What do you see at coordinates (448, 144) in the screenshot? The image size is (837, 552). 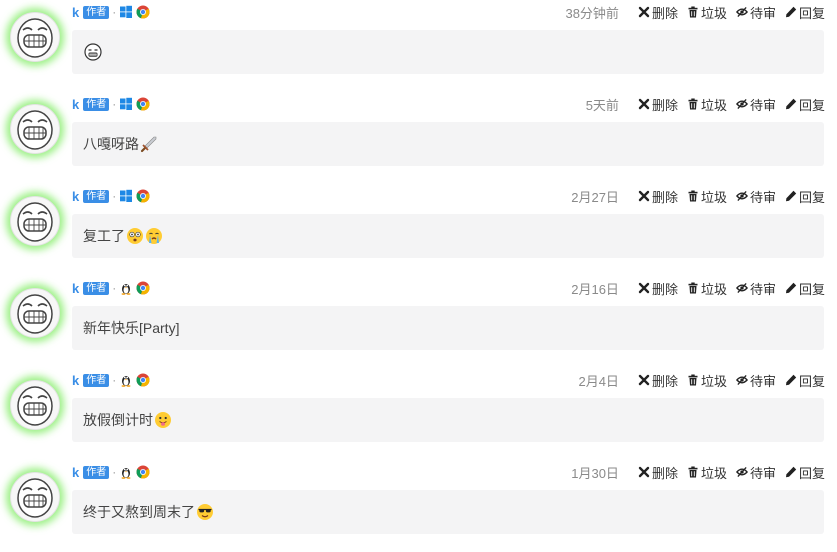 I see `comment-bubble: 八嘎呀路` at bounding box center [448, 144].